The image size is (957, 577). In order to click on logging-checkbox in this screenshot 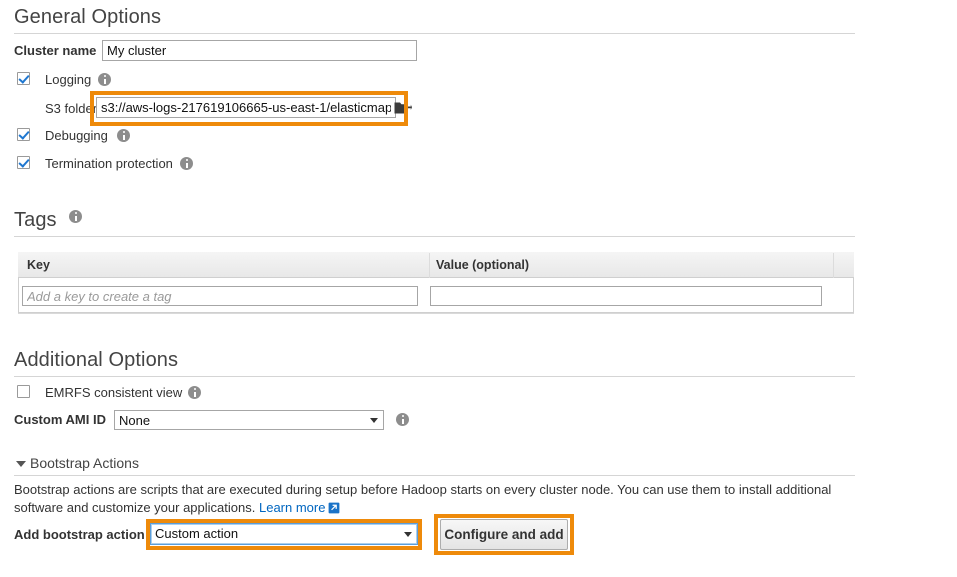, I will do `click(23, 78)`.